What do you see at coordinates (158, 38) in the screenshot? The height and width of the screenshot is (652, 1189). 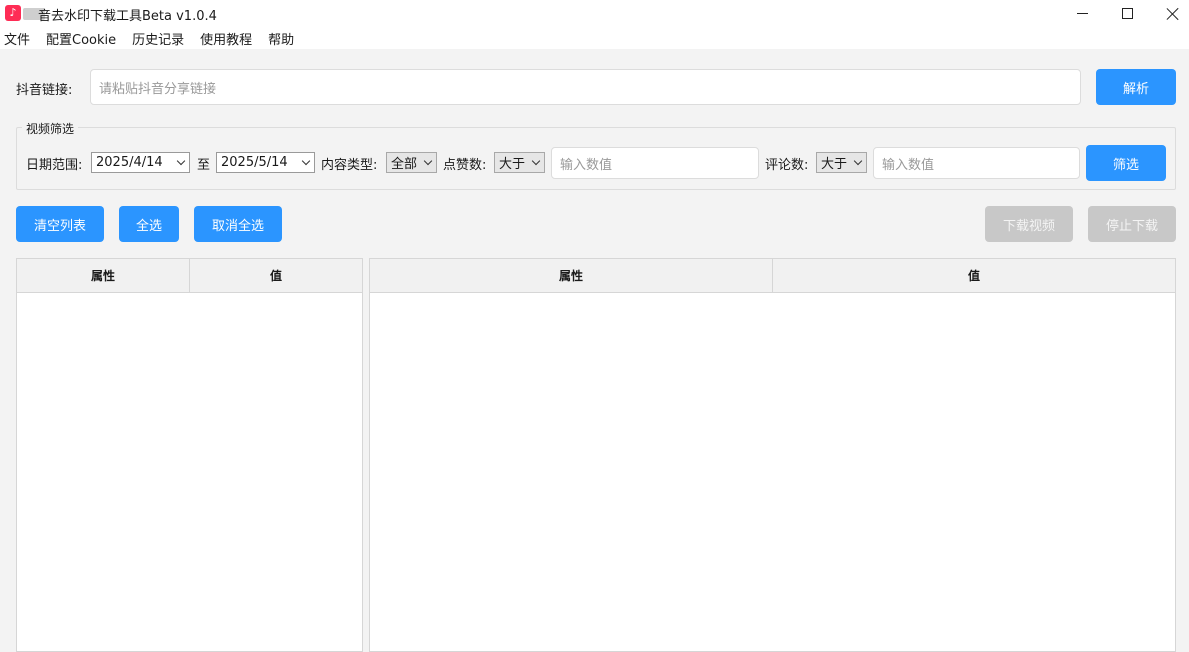 I see `menu-history: 历史记录` at bounding box center [158, 38].